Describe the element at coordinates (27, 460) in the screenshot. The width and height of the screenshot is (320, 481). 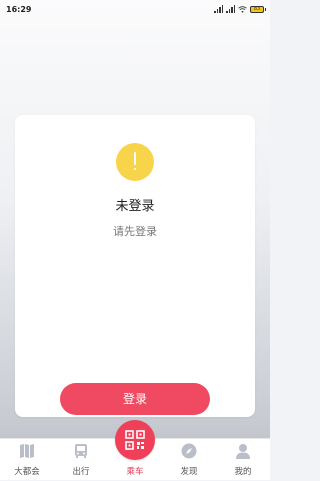
I see `tab-metro: 大都会` at that location.